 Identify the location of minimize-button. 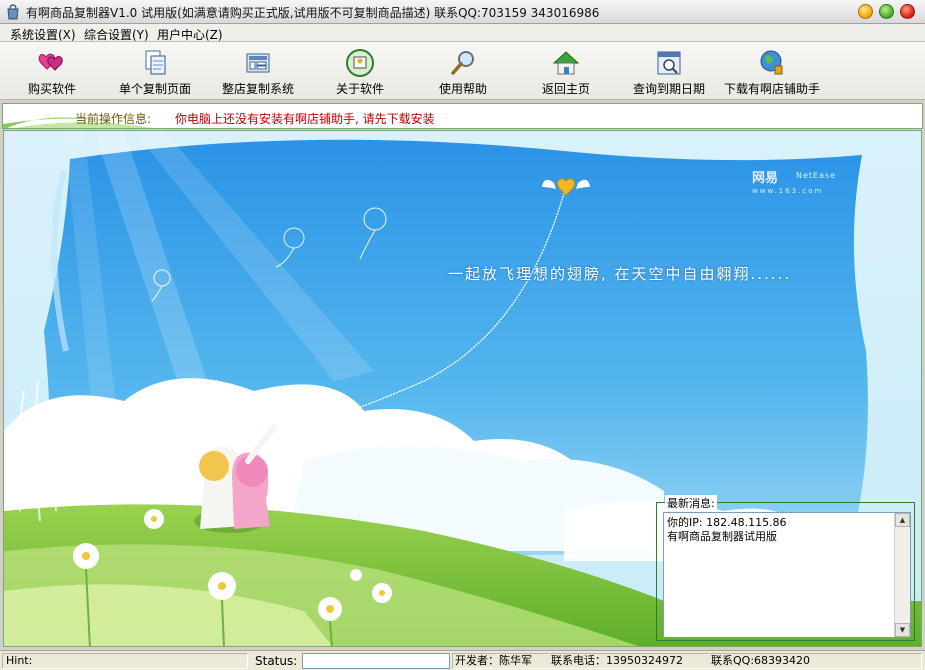
(865, 11).